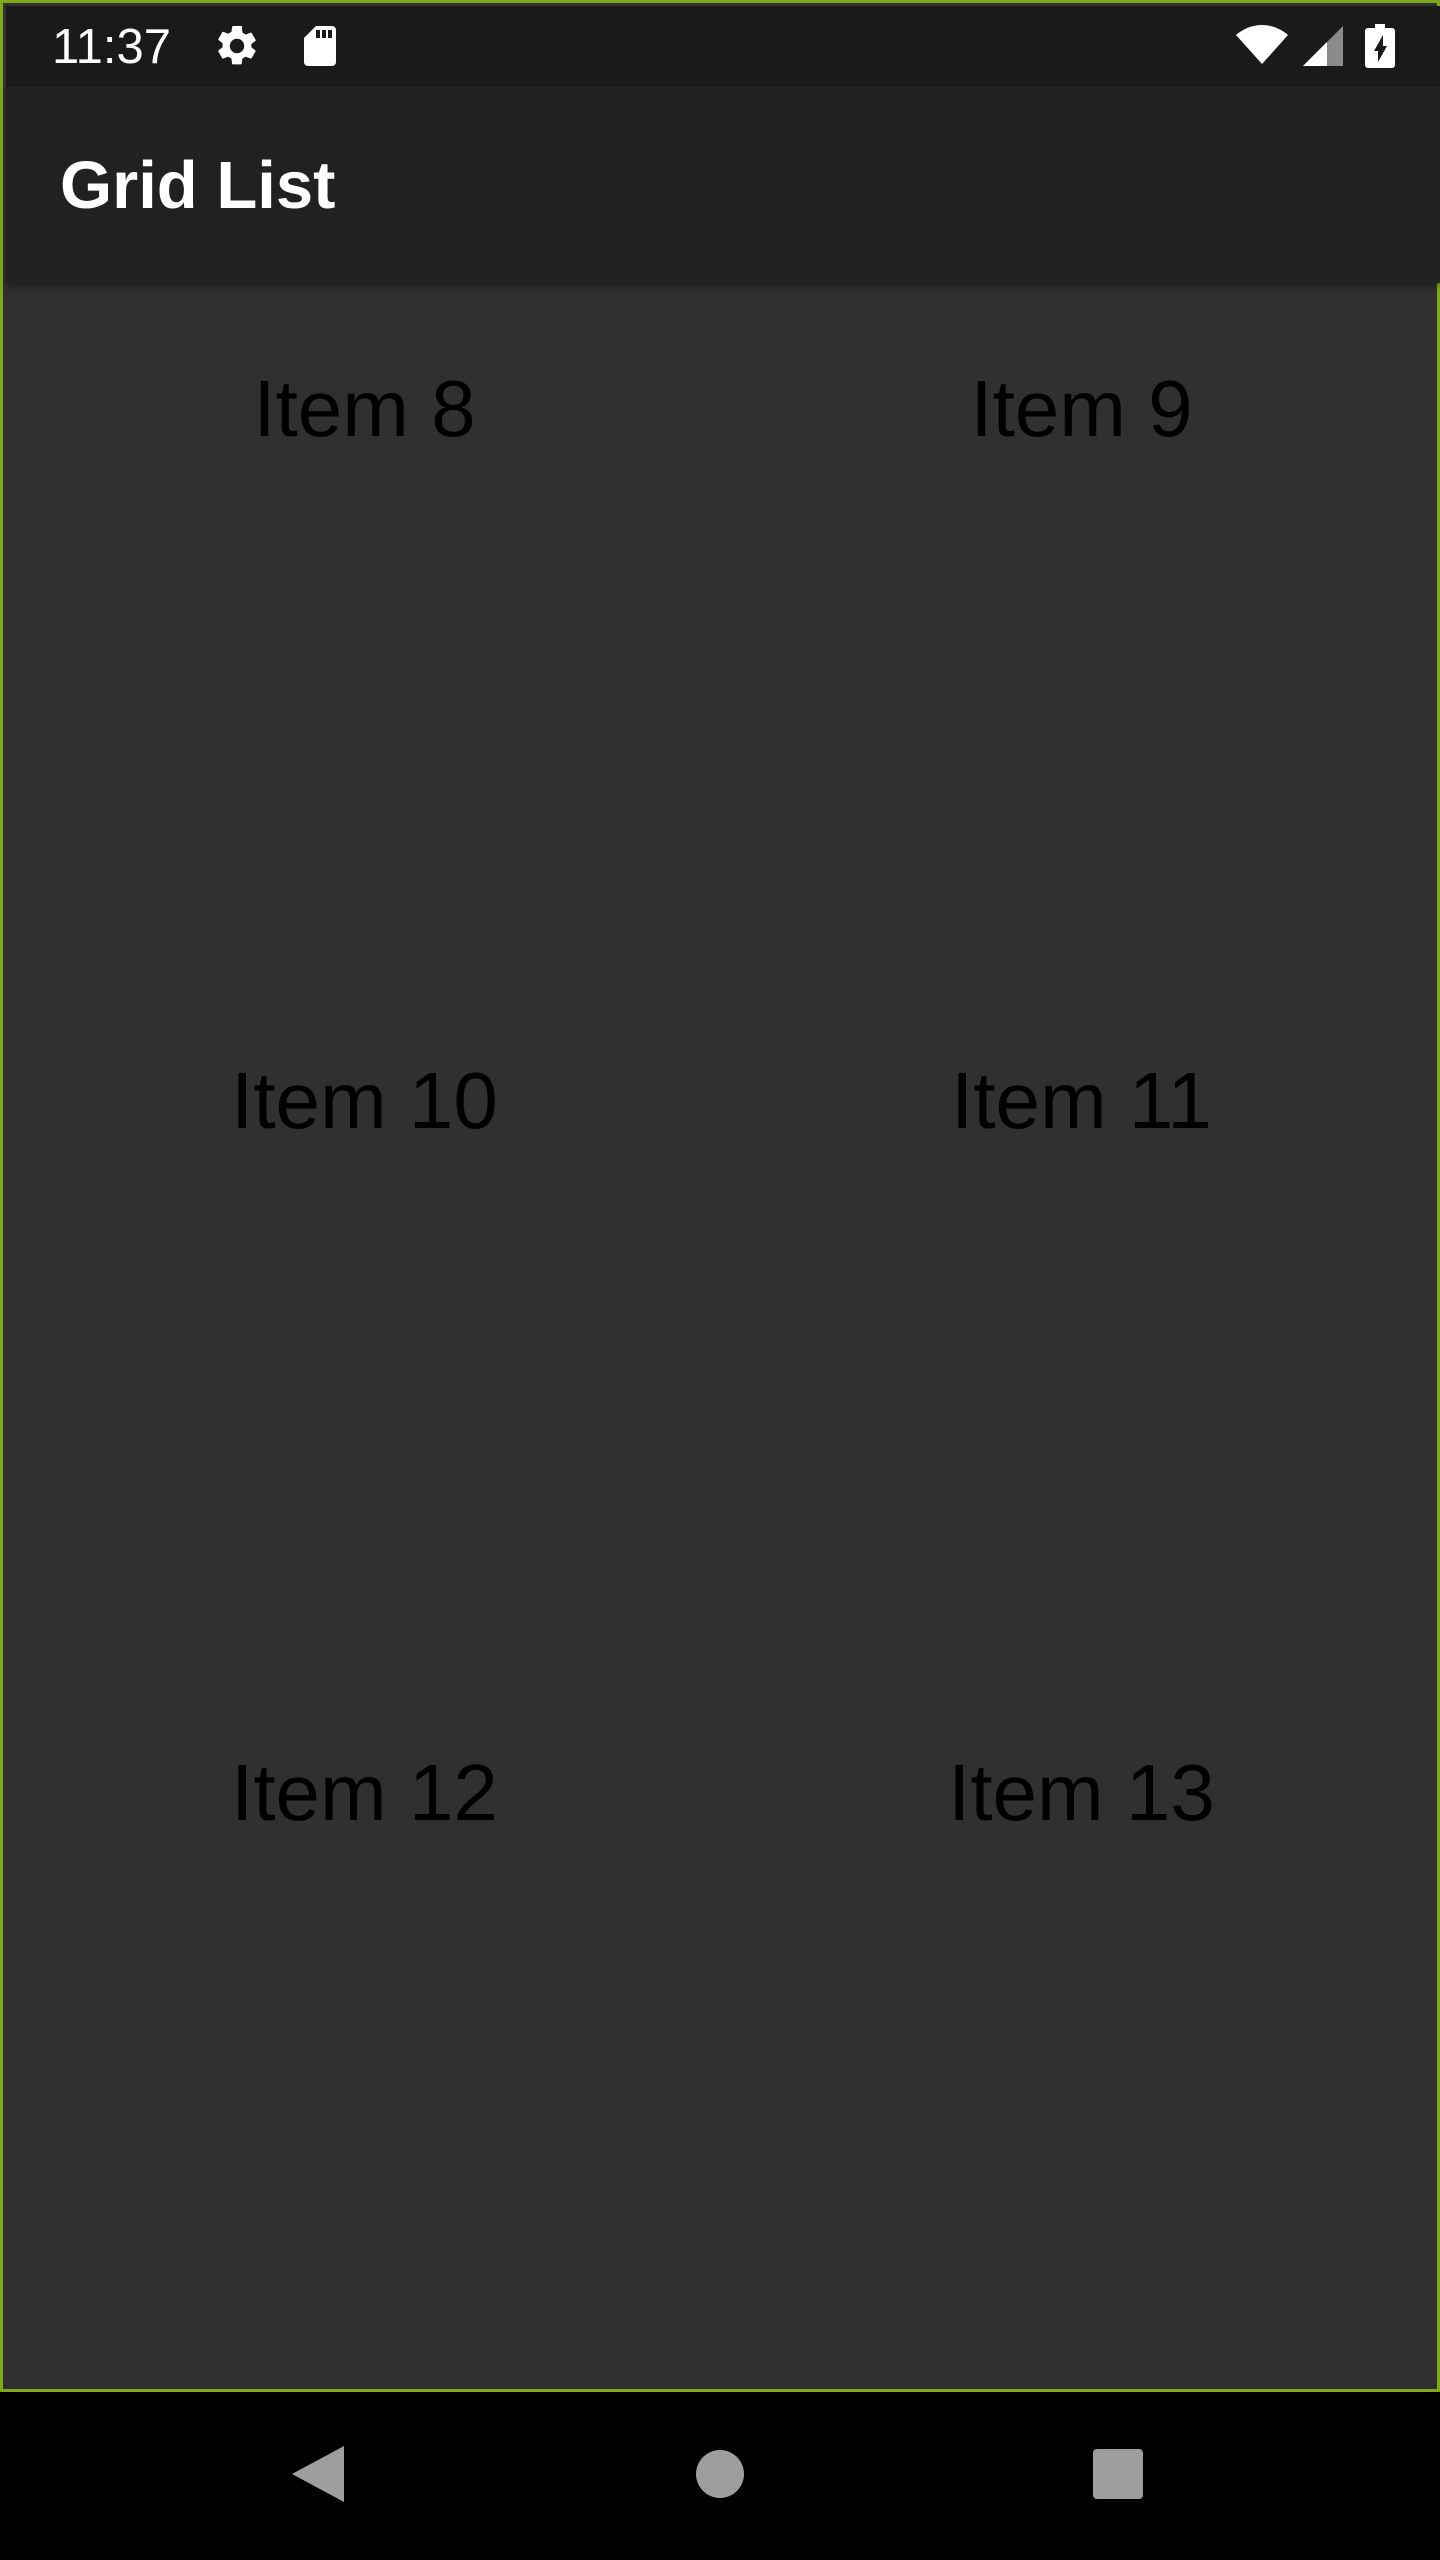 The image size is (1440, 2560). Describe the element at coordinates (723, 46) in the screenshot. I see `status-bar: 11:37` at that location.